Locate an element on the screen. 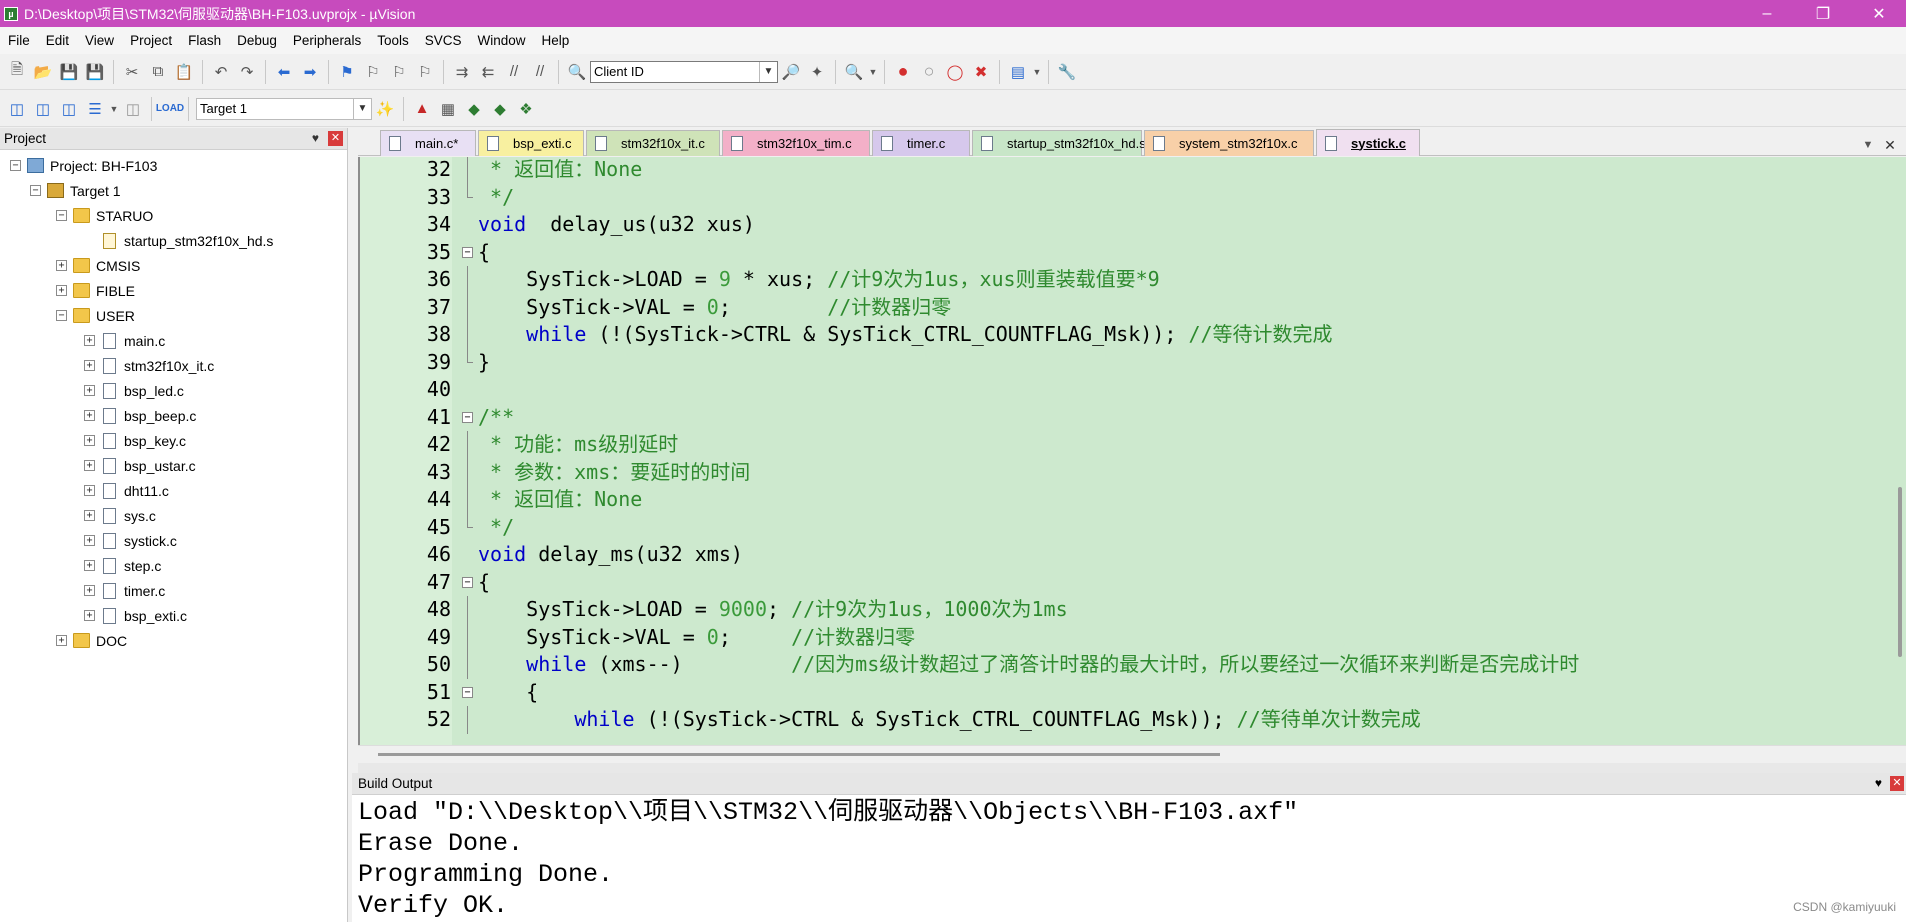 The width and height of the screenshot is (1906, 922). debug-session-icon: 🔍 is located at coordinates (854, 72).